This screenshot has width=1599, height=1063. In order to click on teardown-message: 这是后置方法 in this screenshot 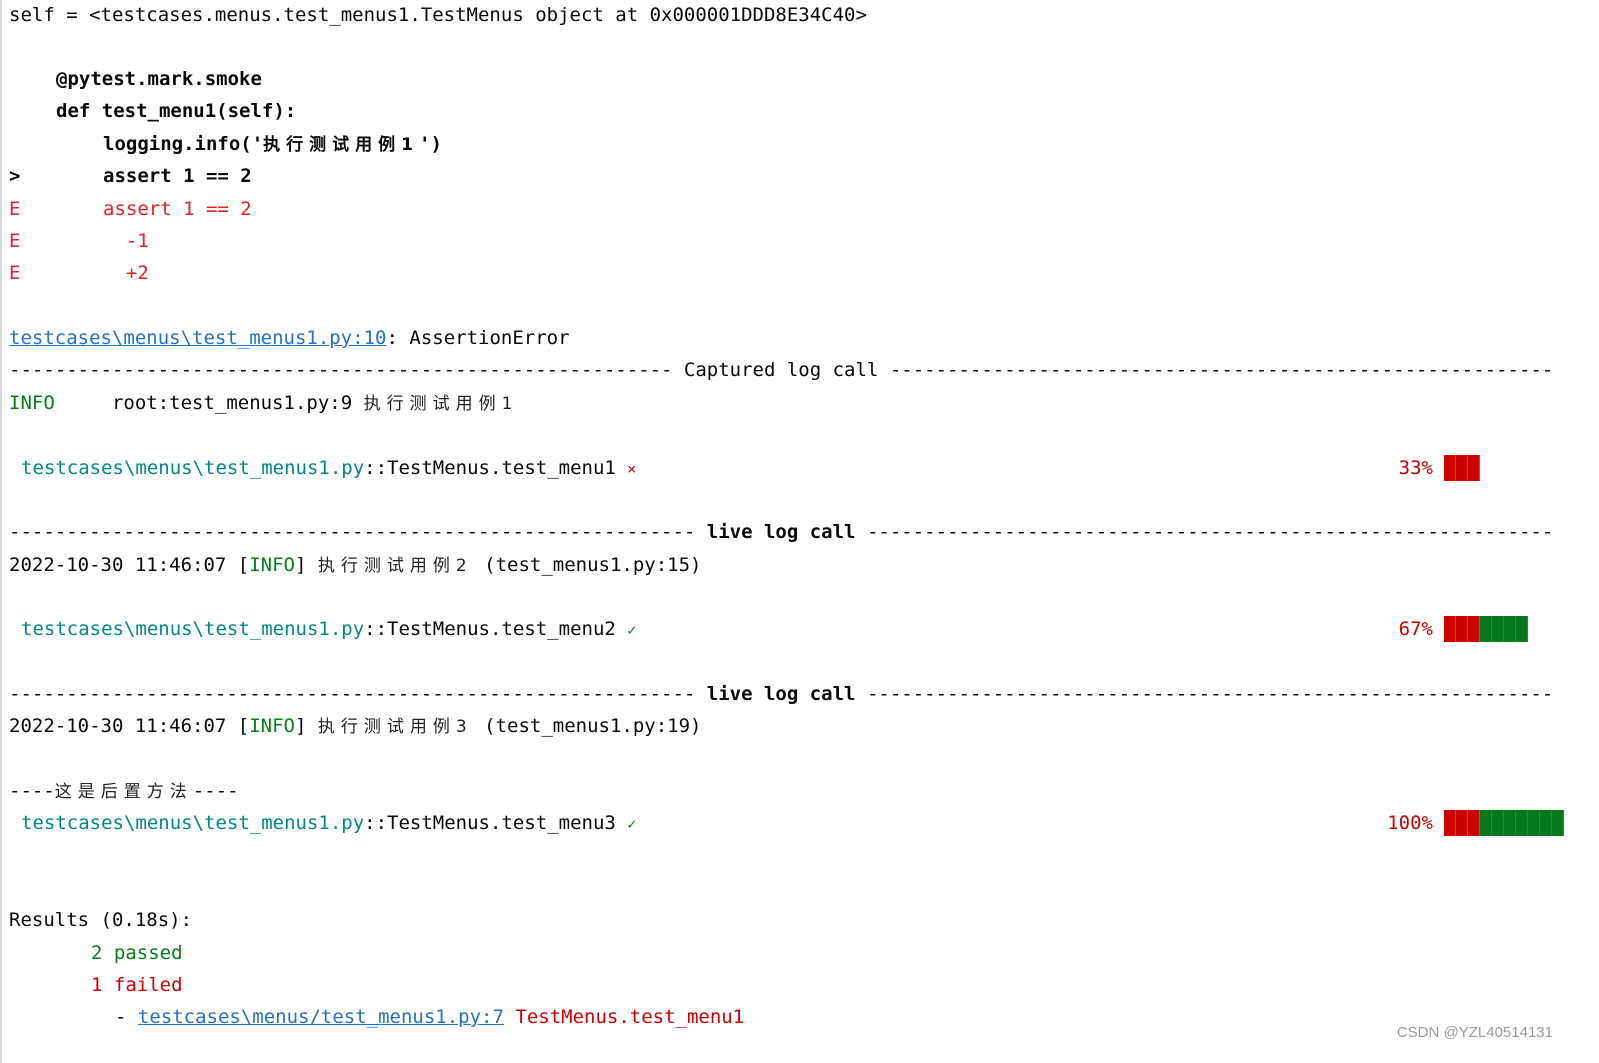, I will do `click(123, 792)`.